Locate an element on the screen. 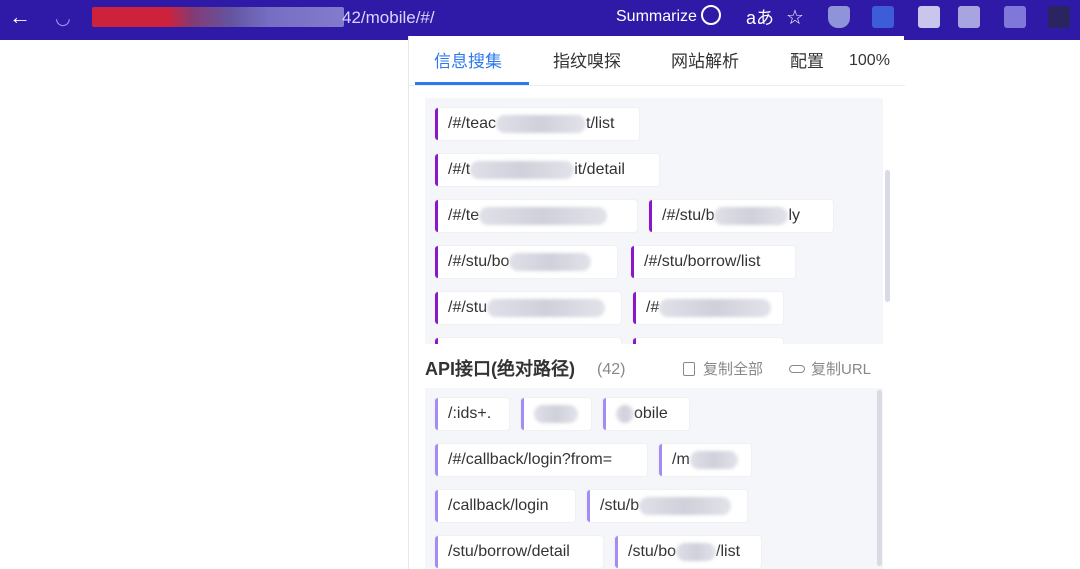 The height and width of the screenshot is (569, 1080). api-chip: /callback/login is located at coordinates (505, 506).